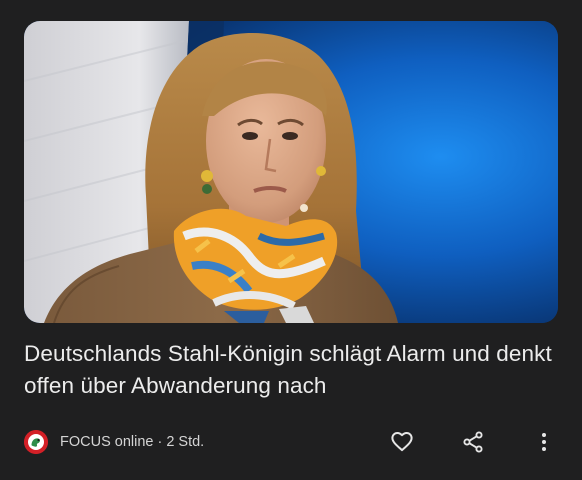  I want to click on heart-outline-icon, so click(402, 442).